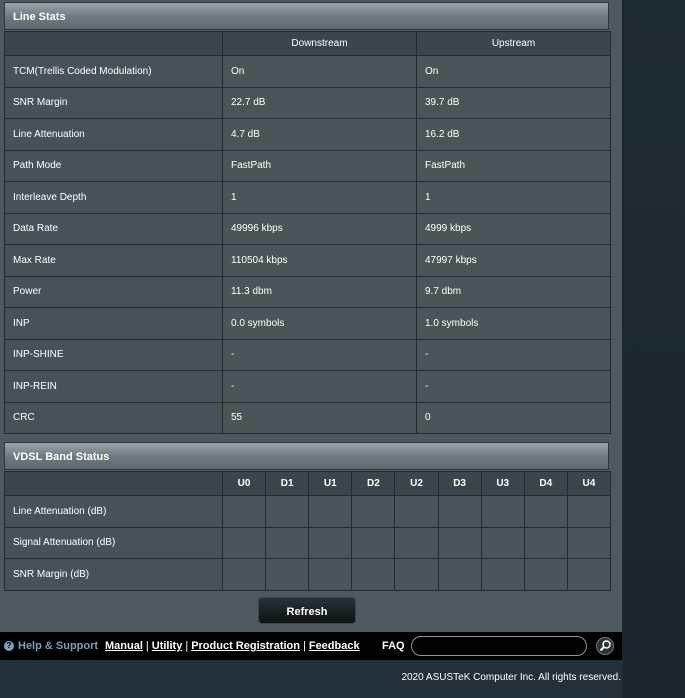  I want to click on upstream-value: On, so click(513, 71).